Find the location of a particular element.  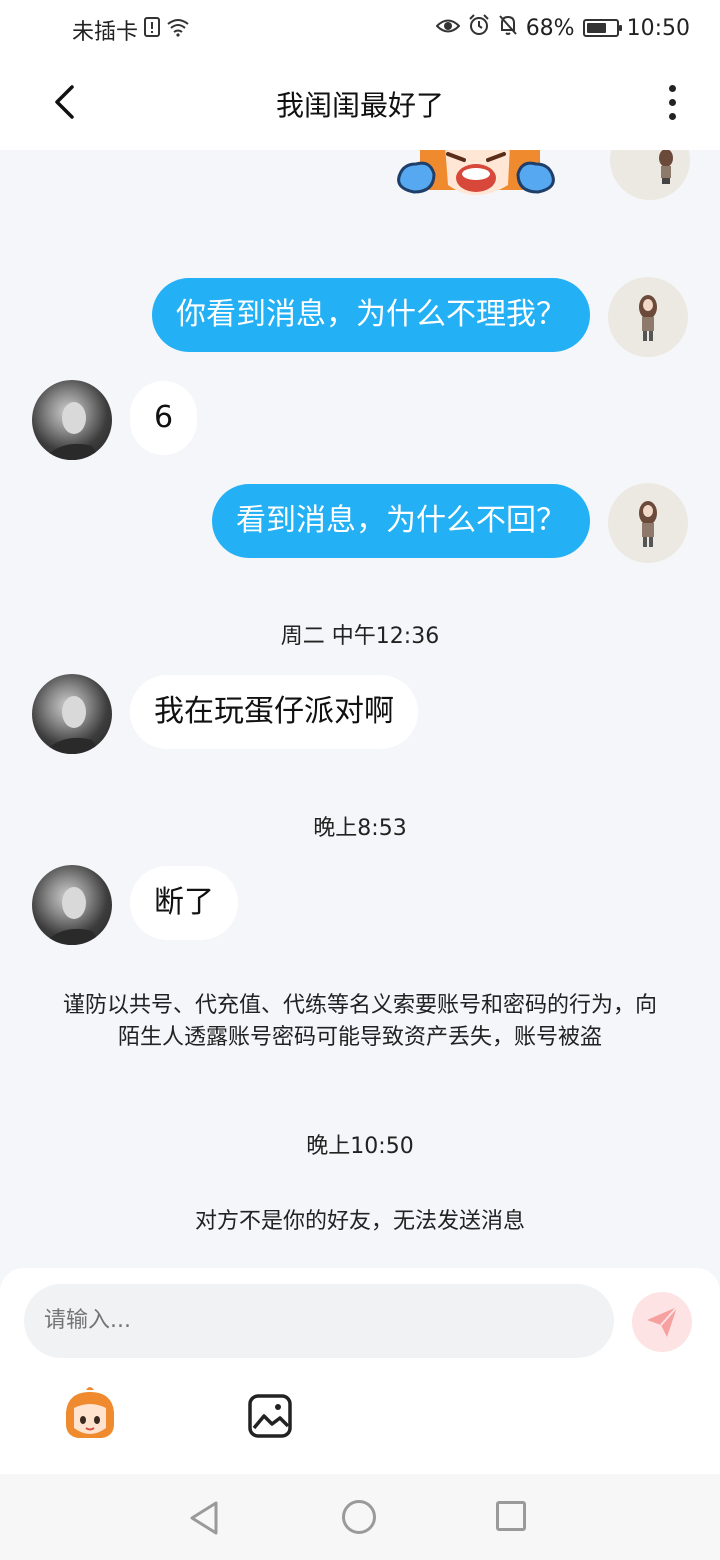

outgoing-message-bubble: 你看到消息，为什么不理我？ is located at coordinates (371, 315).